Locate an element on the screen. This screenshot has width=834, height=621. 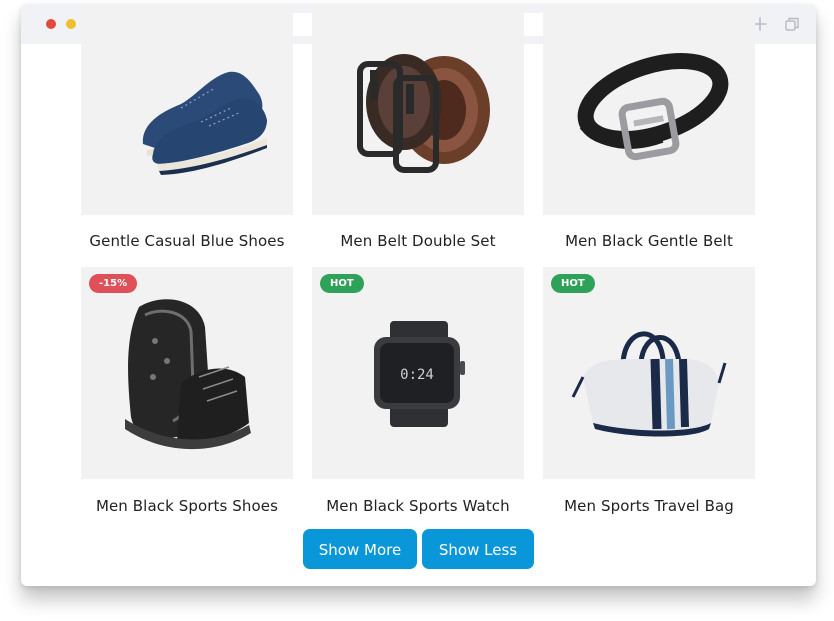
product-name: Men Black Gentle Belt is located at coordinates (649, 241).